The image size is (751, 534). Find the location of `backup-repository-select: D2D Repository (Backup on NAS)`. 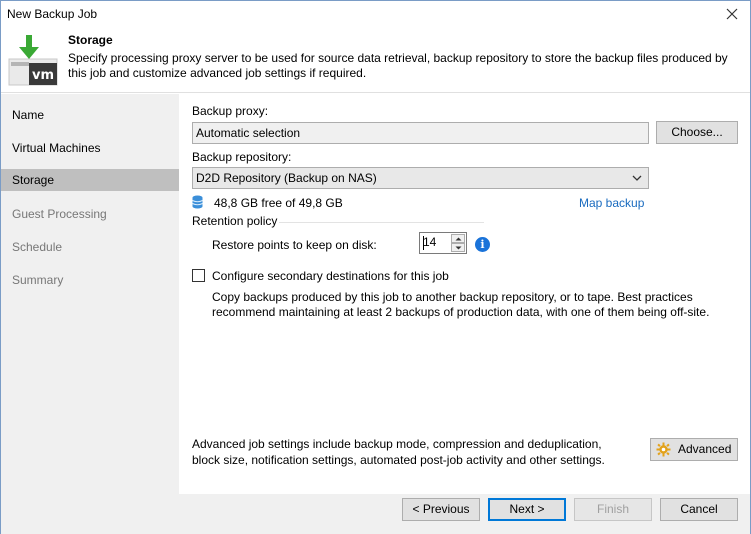

backup-repository-select: D2D Repository (Backup on NAS) is located at coordinates (420, 178).